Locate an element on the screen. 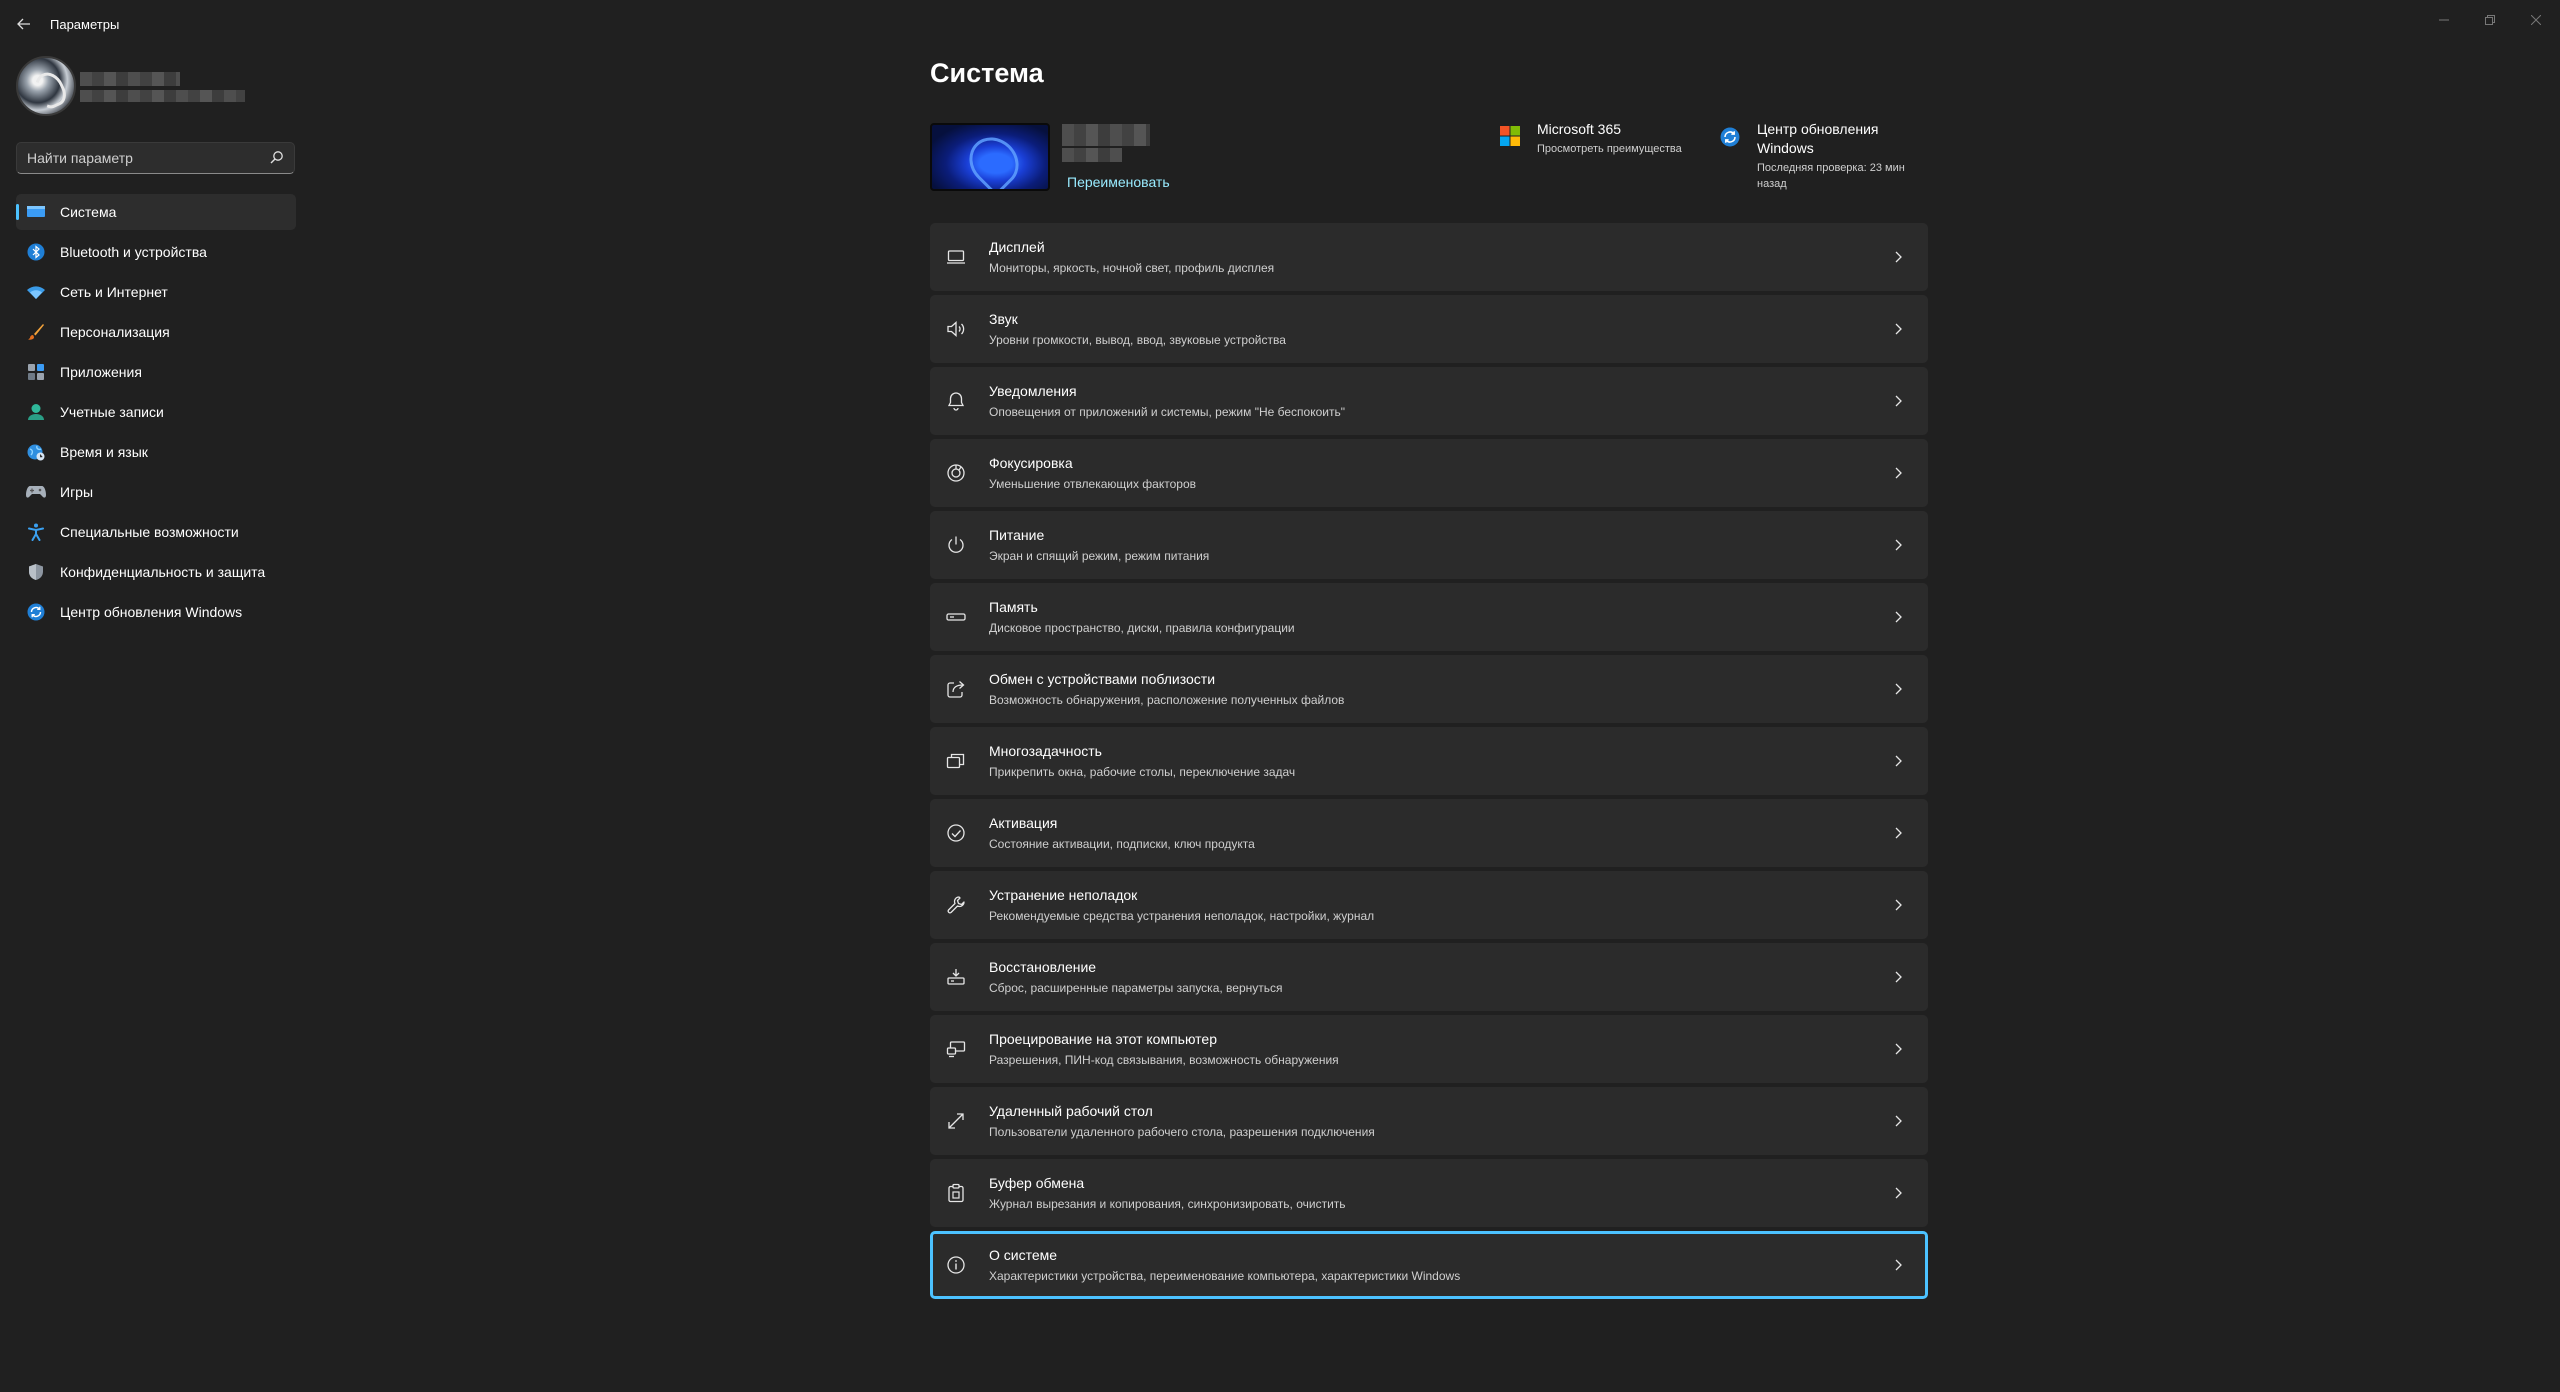  settings-row-title: Восстановление is located at coordinates (1043, 967).